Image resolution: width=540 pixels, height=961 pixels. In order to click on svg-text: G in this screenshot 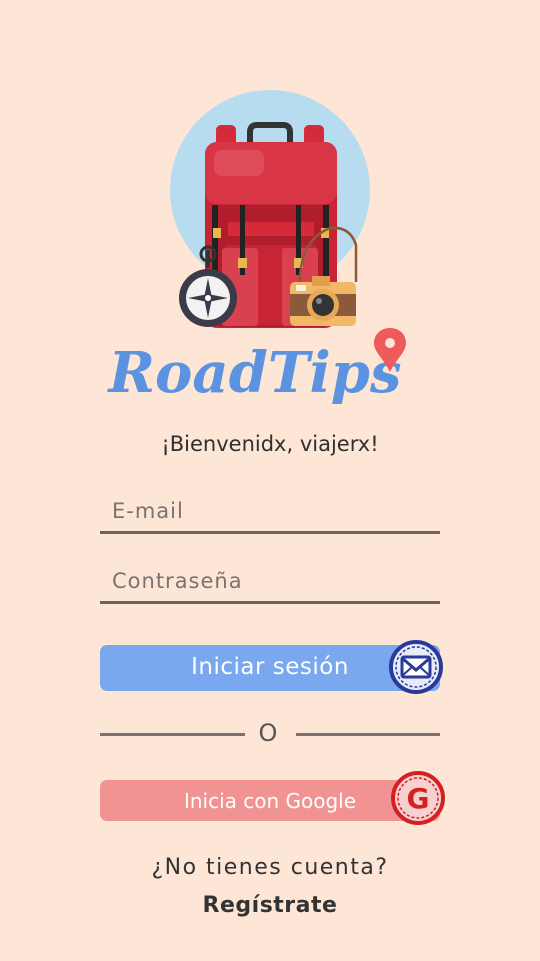, I will do `click(418, 798)`.